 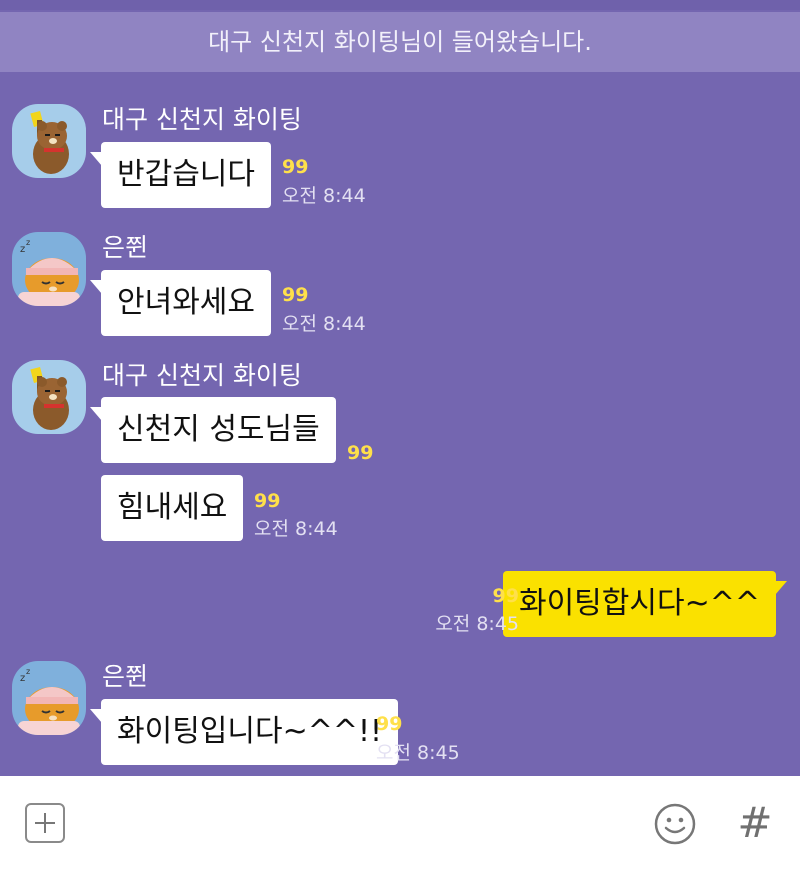 What do you see at coordinates (244, 732) in the screenshot?
I see `message-bubble: 화이팅입니다~^^!!` at bounding box center [244, 732].